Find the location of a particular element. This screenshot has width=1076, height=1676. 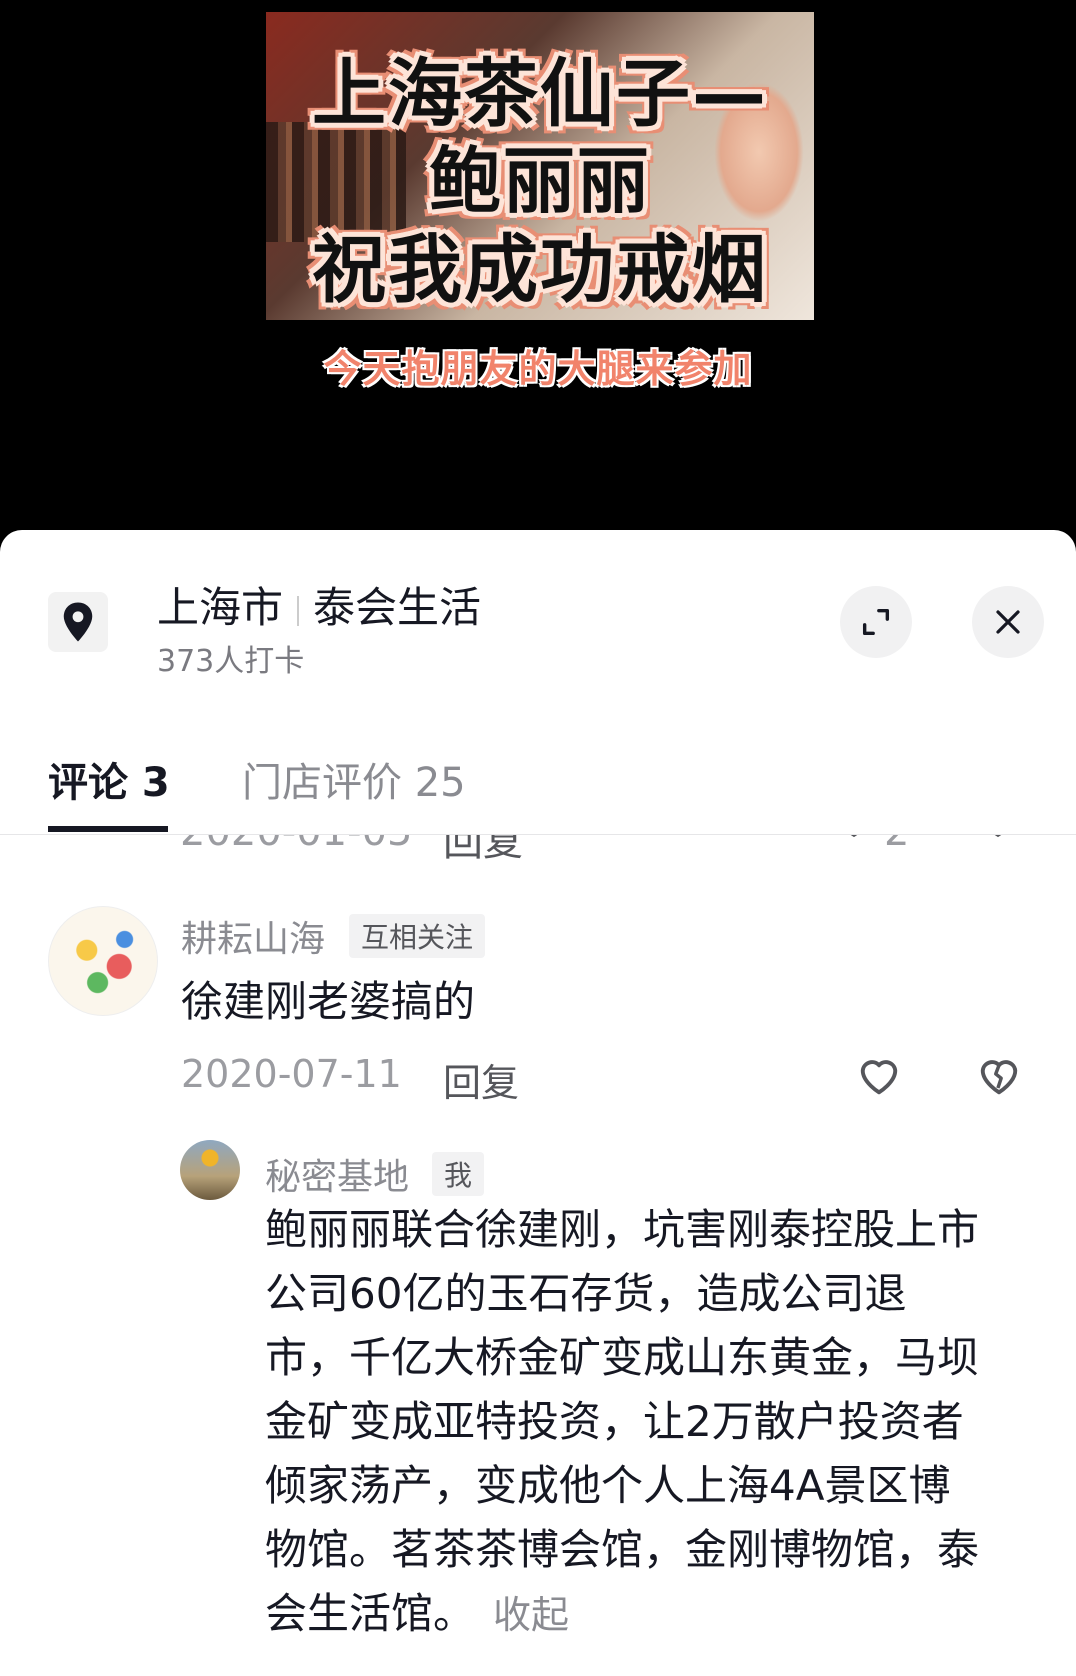

previous-dislike-icon is located at coordinates (998, 844).